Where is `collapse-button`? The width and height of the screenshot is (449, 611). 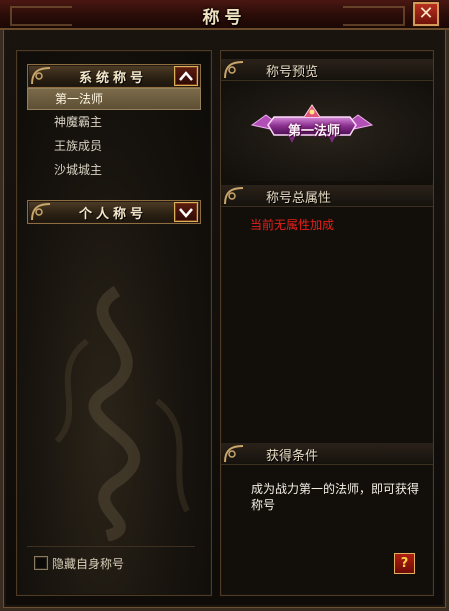 collapse-button is located at coordinates (186, 76).